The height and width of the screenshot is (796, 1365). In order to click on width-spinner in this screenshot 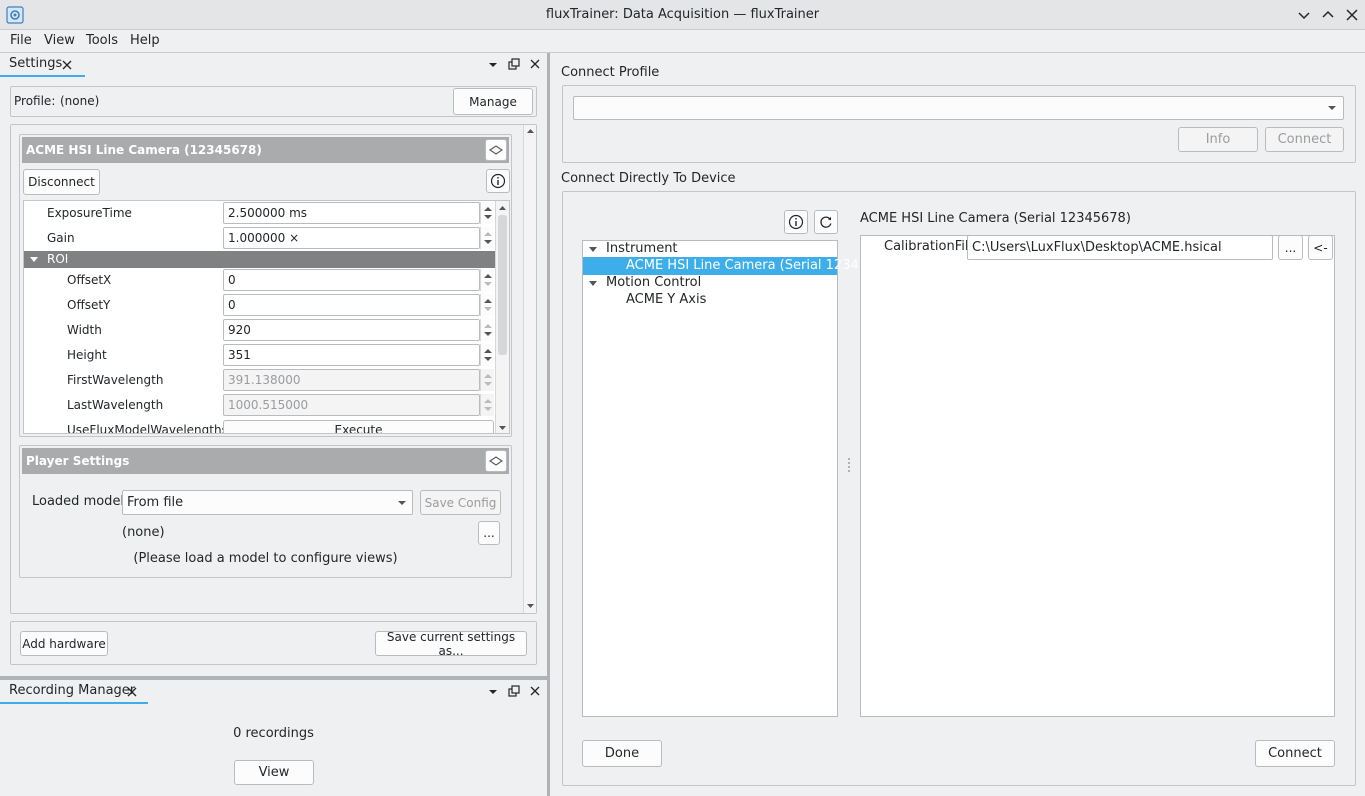, I will do `click(487, 330)`.